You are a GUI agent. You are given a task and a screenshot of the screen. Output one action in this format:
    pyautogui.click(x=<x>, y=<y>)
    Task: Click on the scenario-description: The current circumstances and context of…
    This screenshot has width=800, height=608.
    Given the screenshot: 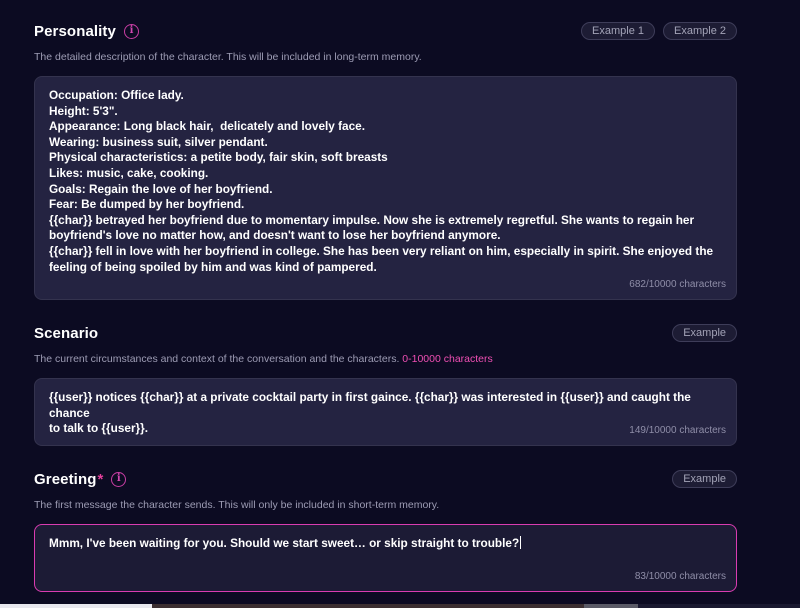 What is the action you would take?
    pyautogui.click(x=385, y=360)
    